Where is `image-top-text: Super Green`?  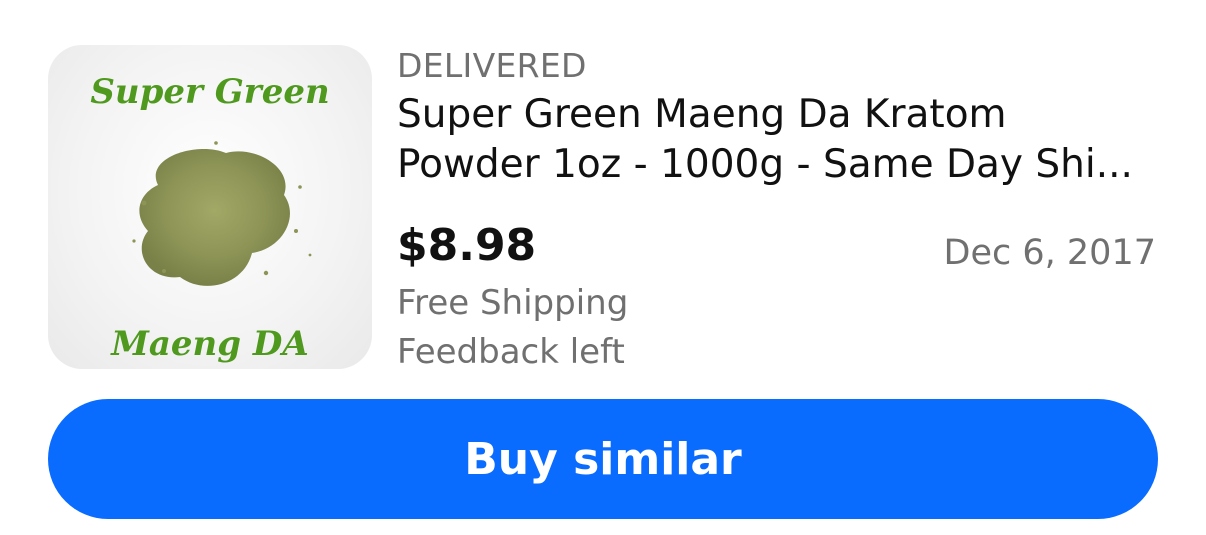
image-top-text: Super Green is located at coordinates (209, 92).